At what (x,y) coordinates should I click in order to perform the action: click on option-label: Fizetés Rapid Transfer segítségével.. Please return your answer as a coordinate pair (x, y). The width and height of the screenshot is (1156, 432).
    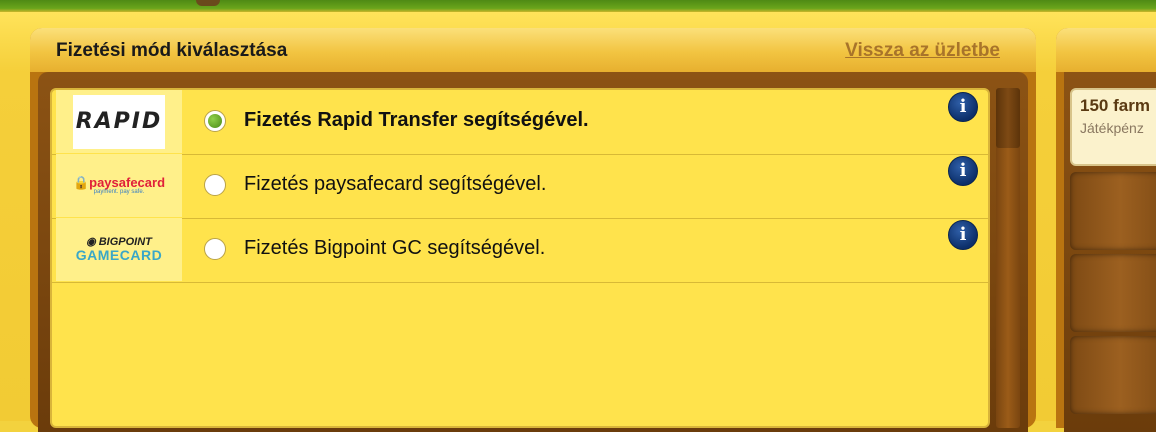
    Looking at the image, I should click on (416, 120).